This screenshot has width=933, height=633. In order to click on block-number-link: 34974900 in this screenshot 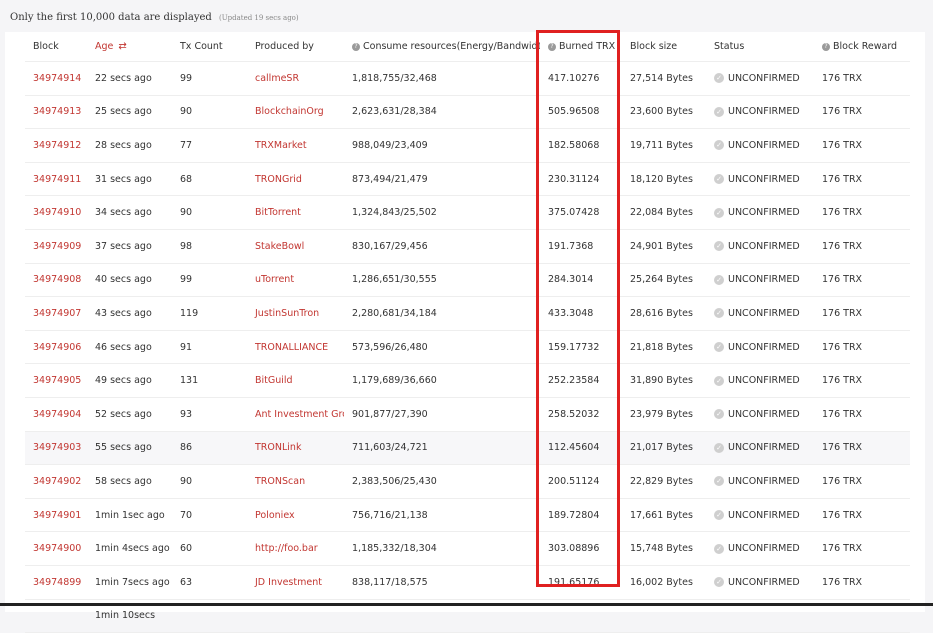, I will do `click(56, 548)`.